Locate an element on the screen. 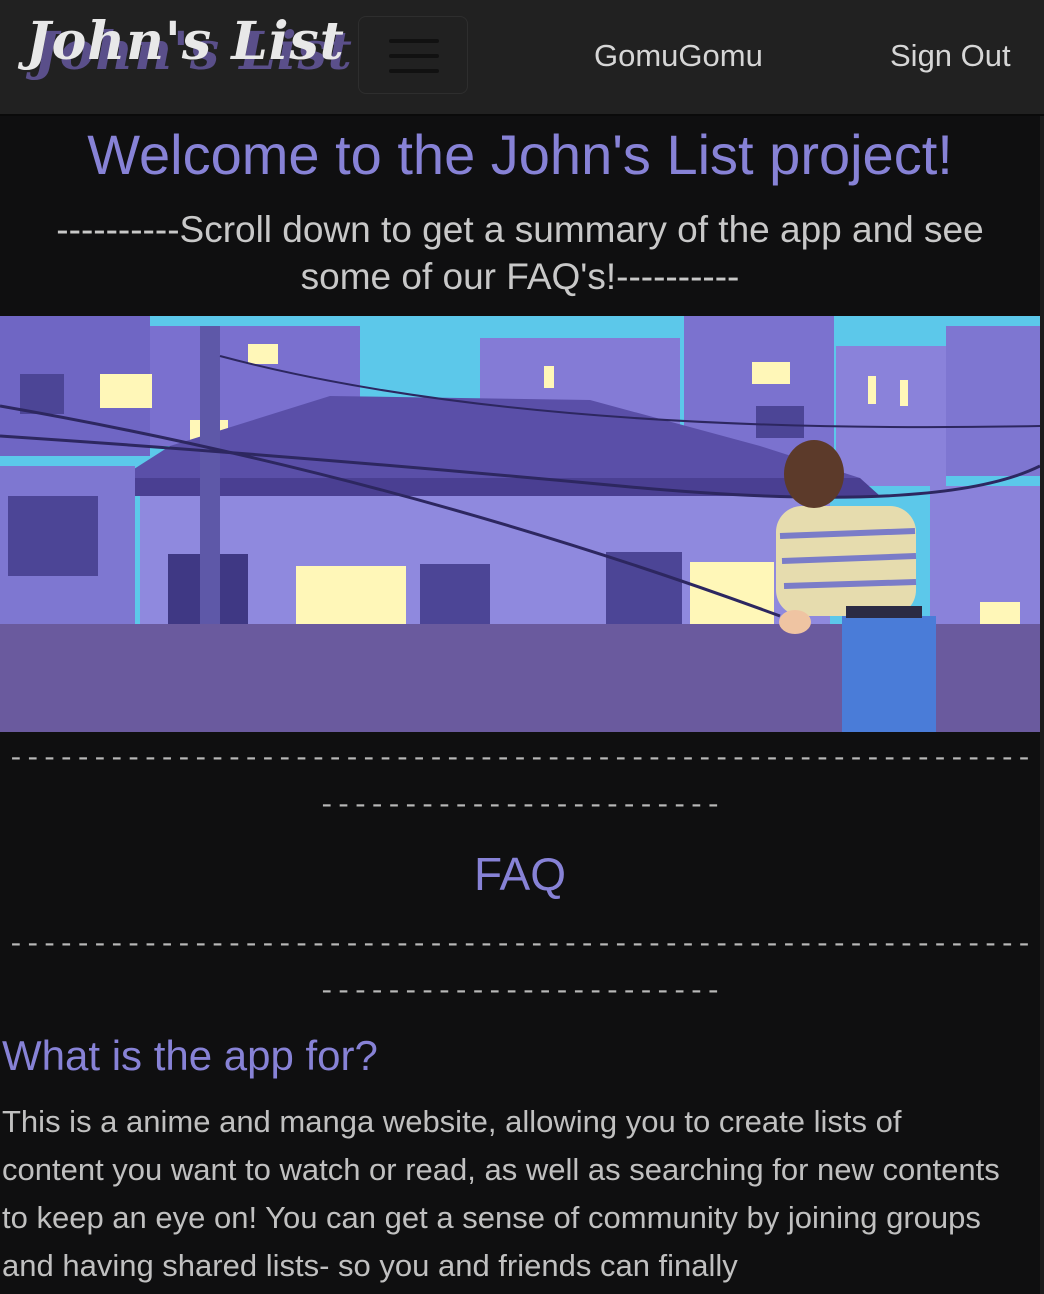  faq-question-title: What is the app for? is located at coordinates (190, 1055).